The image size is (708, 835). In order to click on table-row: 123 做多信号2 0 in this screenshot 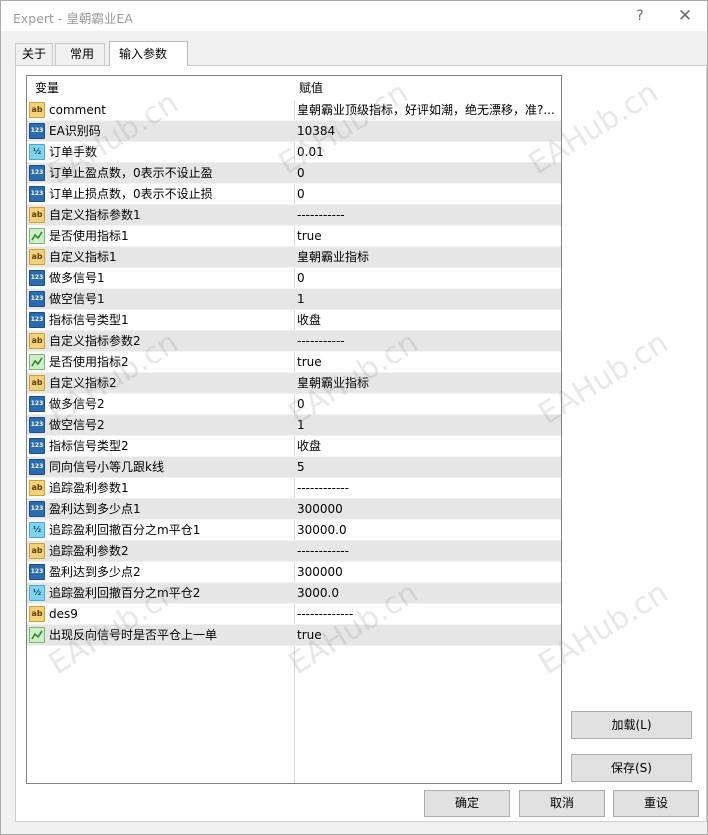, I will do `click(294, 404)`.